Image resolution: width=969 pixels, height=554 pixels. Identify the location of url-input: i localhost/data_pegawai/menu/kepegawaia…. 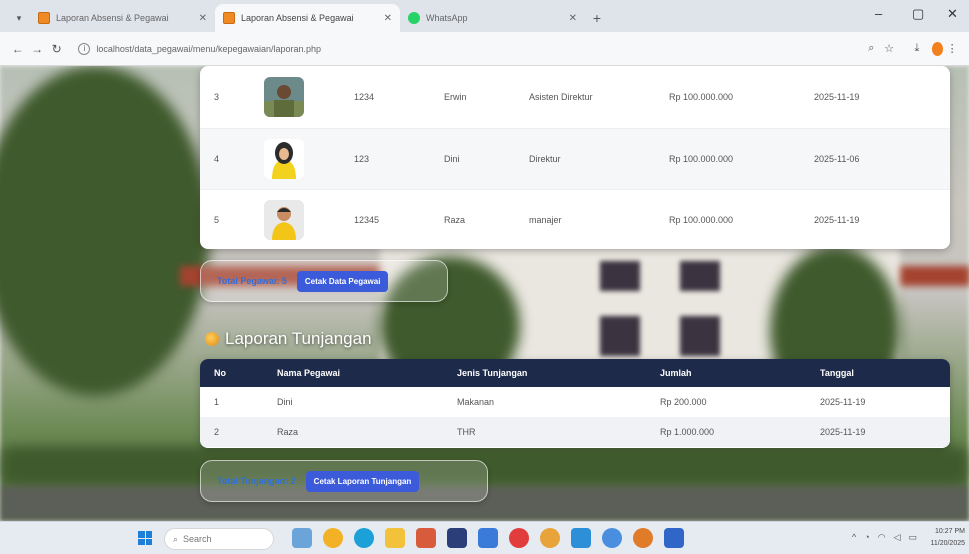
(467, 49).